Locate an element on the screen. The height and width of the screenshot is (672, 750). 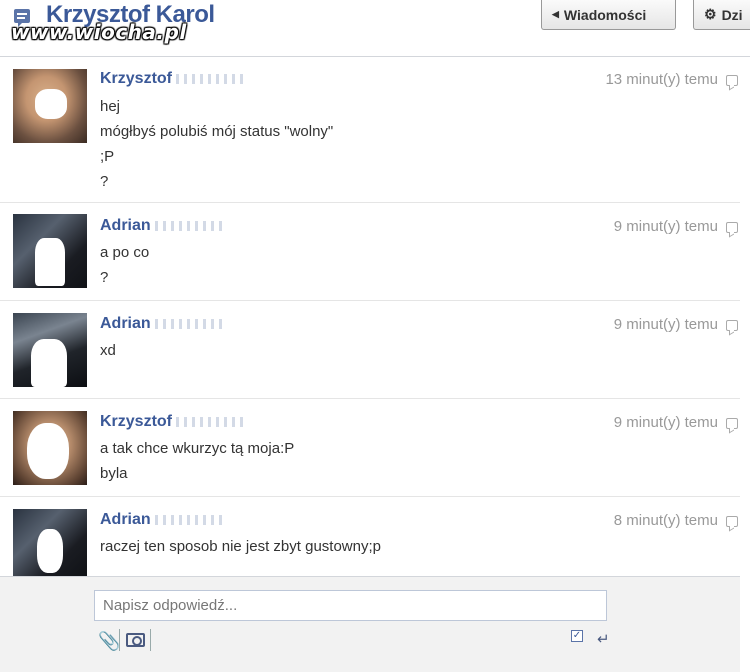
message-line: xd is located at coordinates (108, 350).